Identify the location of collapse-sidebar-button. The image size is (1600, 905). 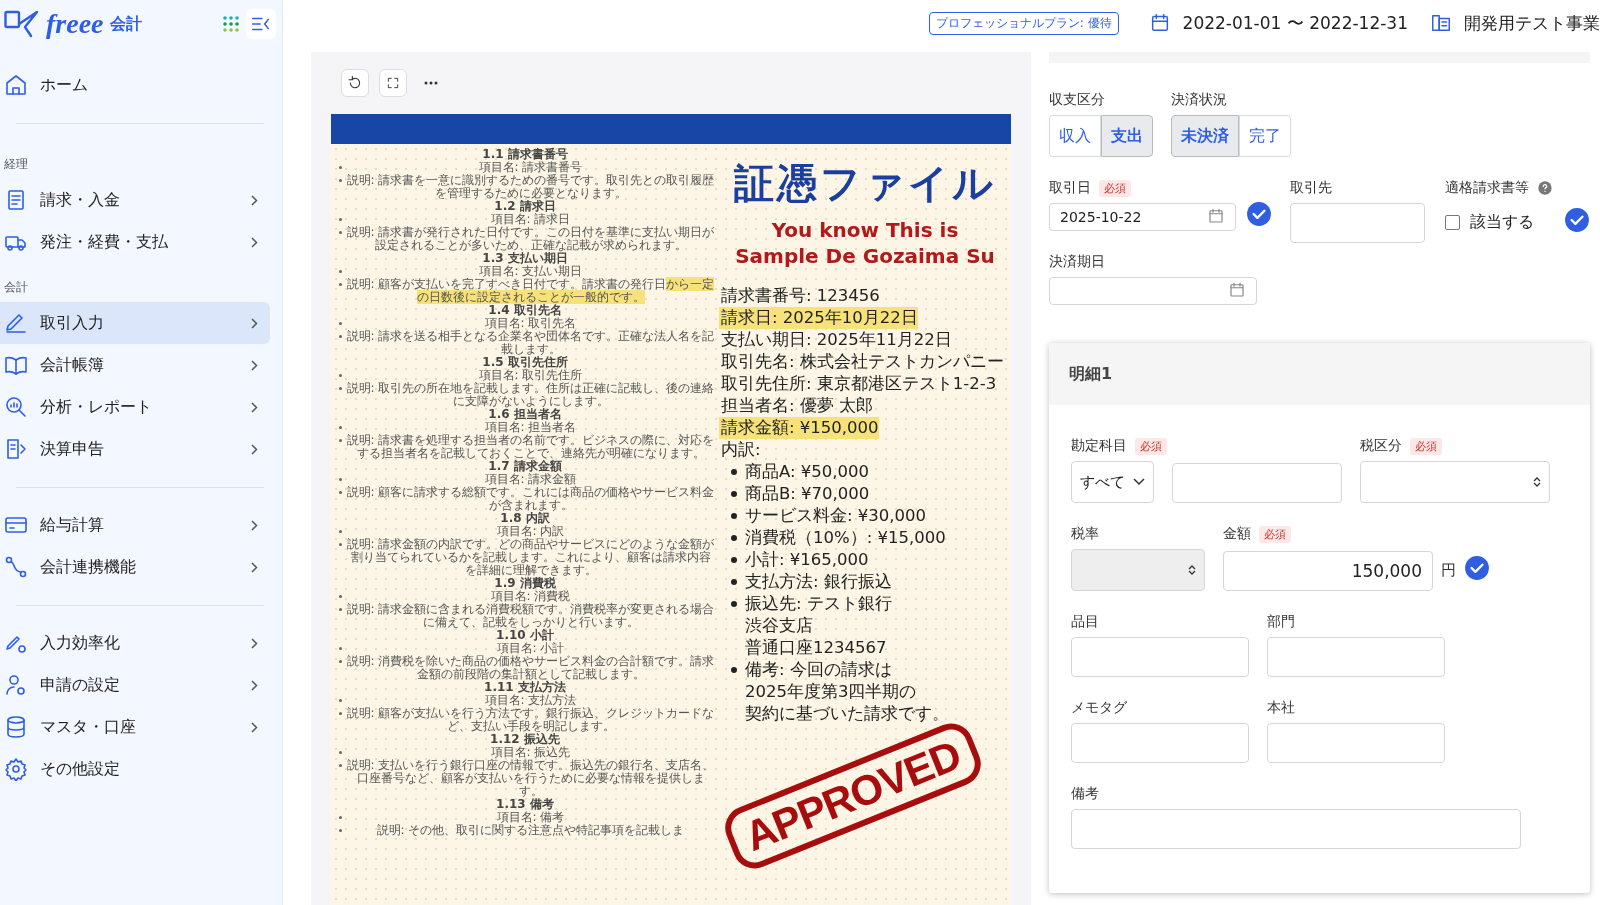
(261, 24).